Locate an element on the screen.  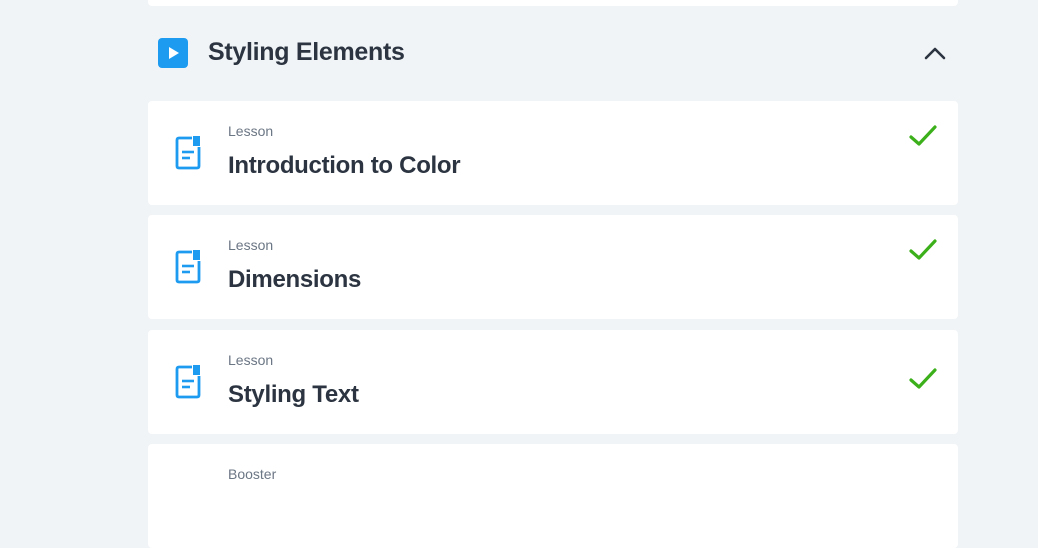
lesson-card: Lesson Dimensions is located at coordinates (553, 267).